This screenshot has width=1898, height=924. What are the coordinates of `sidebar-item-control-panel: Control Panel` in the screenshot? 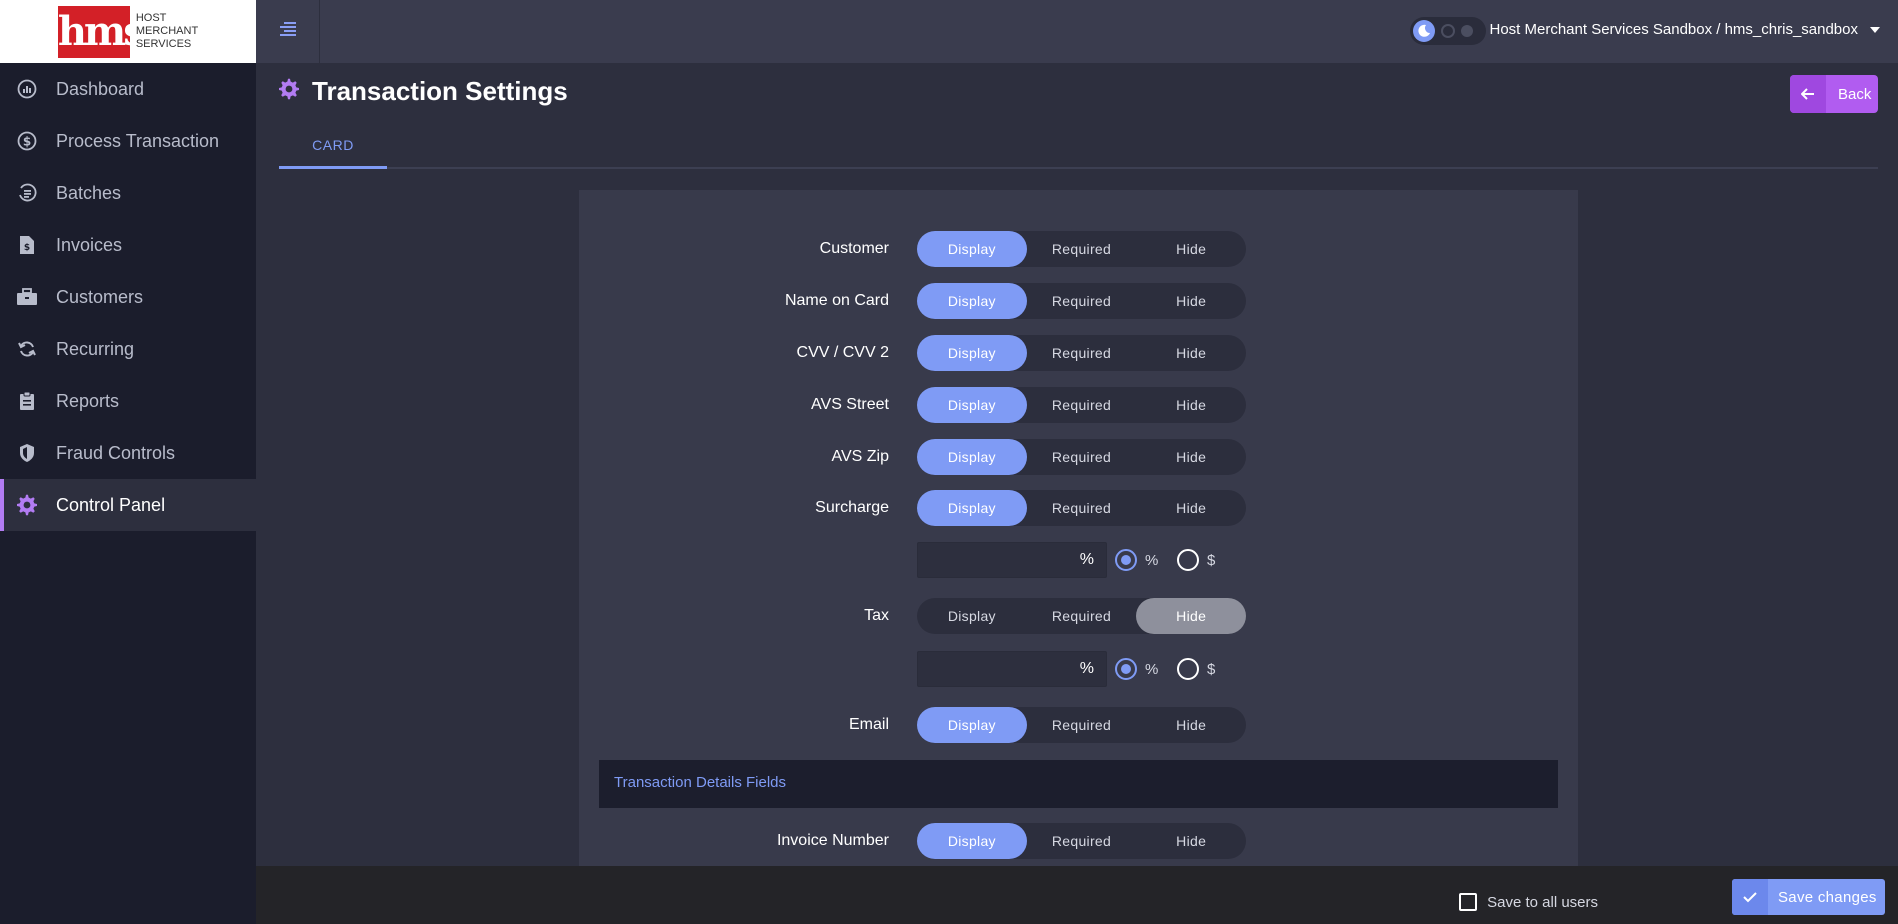 It's located at (128, 505).